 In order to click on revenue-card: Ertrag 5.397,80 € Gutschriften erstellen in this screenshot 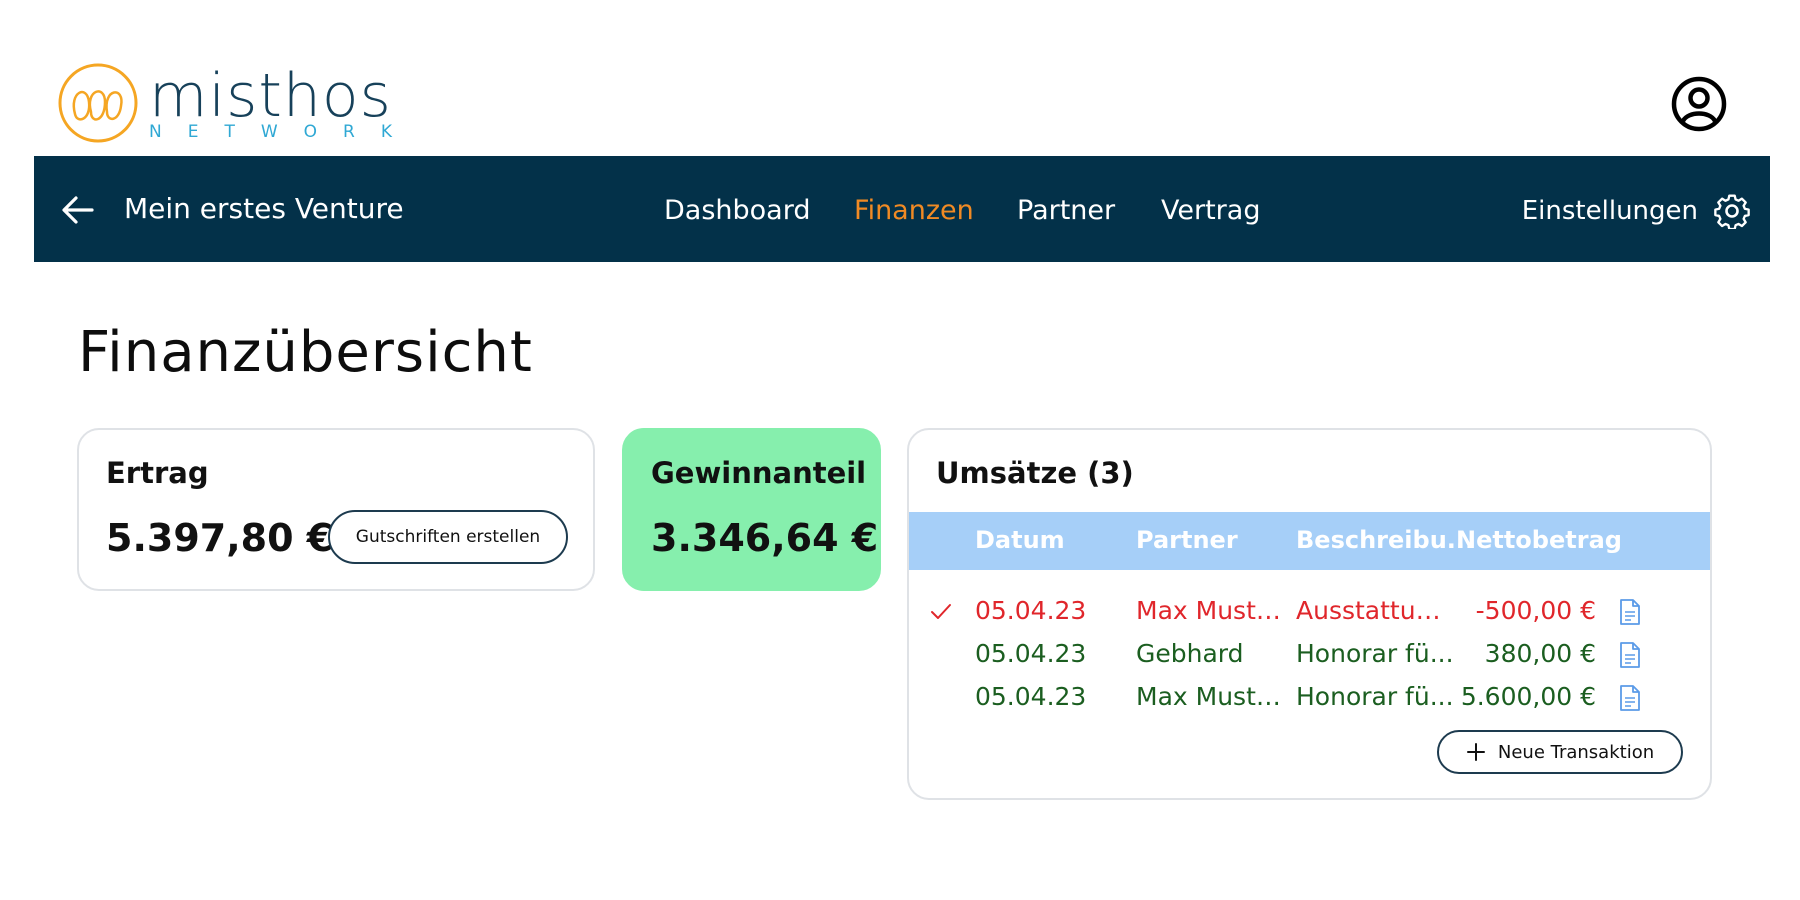, I will do `click(336, 509)`.